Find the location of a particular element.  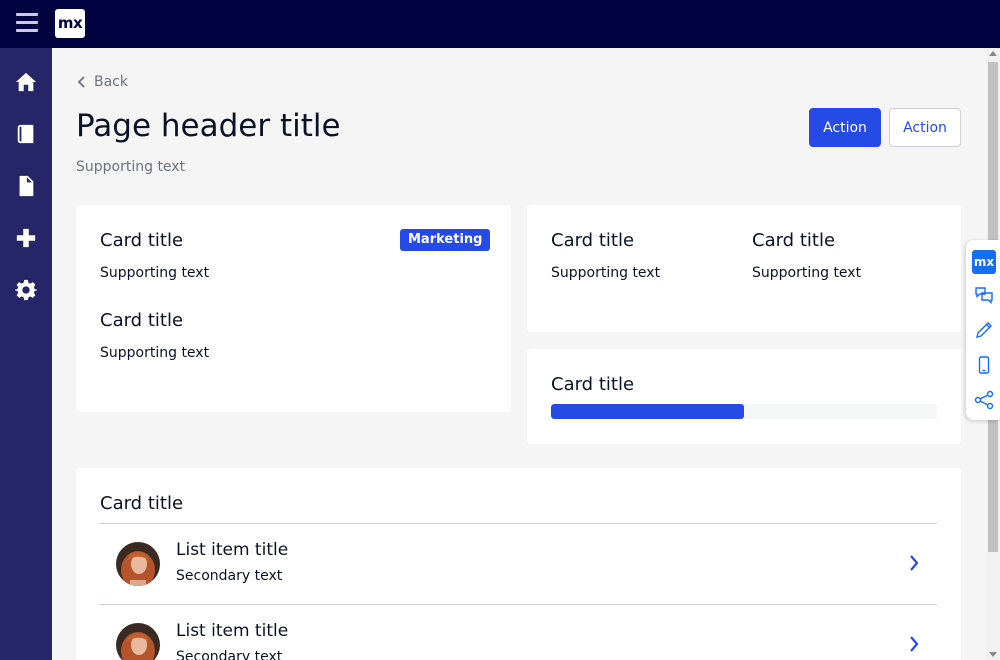

card-title-col2: Card title is located at coordinates (794, 240).